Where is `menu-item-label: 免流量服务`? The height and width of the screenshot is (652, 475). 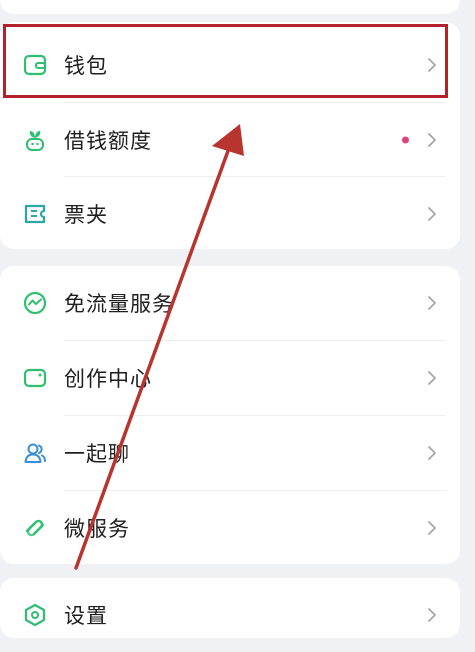 menu-item-label: 免流量服务 is located at coordinates (119, 304).